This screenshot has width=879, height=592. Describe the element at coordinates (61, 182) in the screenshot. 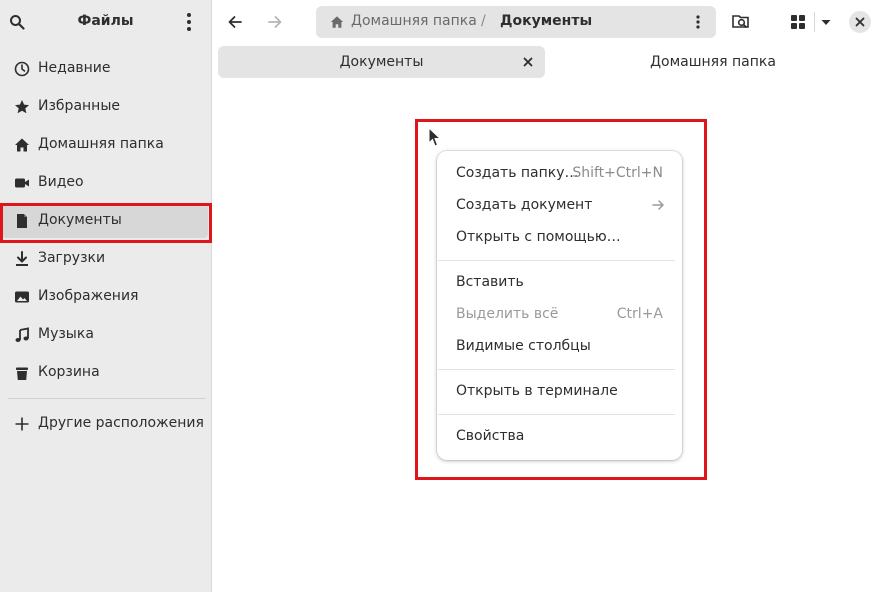

I see `sidebar-item-label: Видео` at that location.